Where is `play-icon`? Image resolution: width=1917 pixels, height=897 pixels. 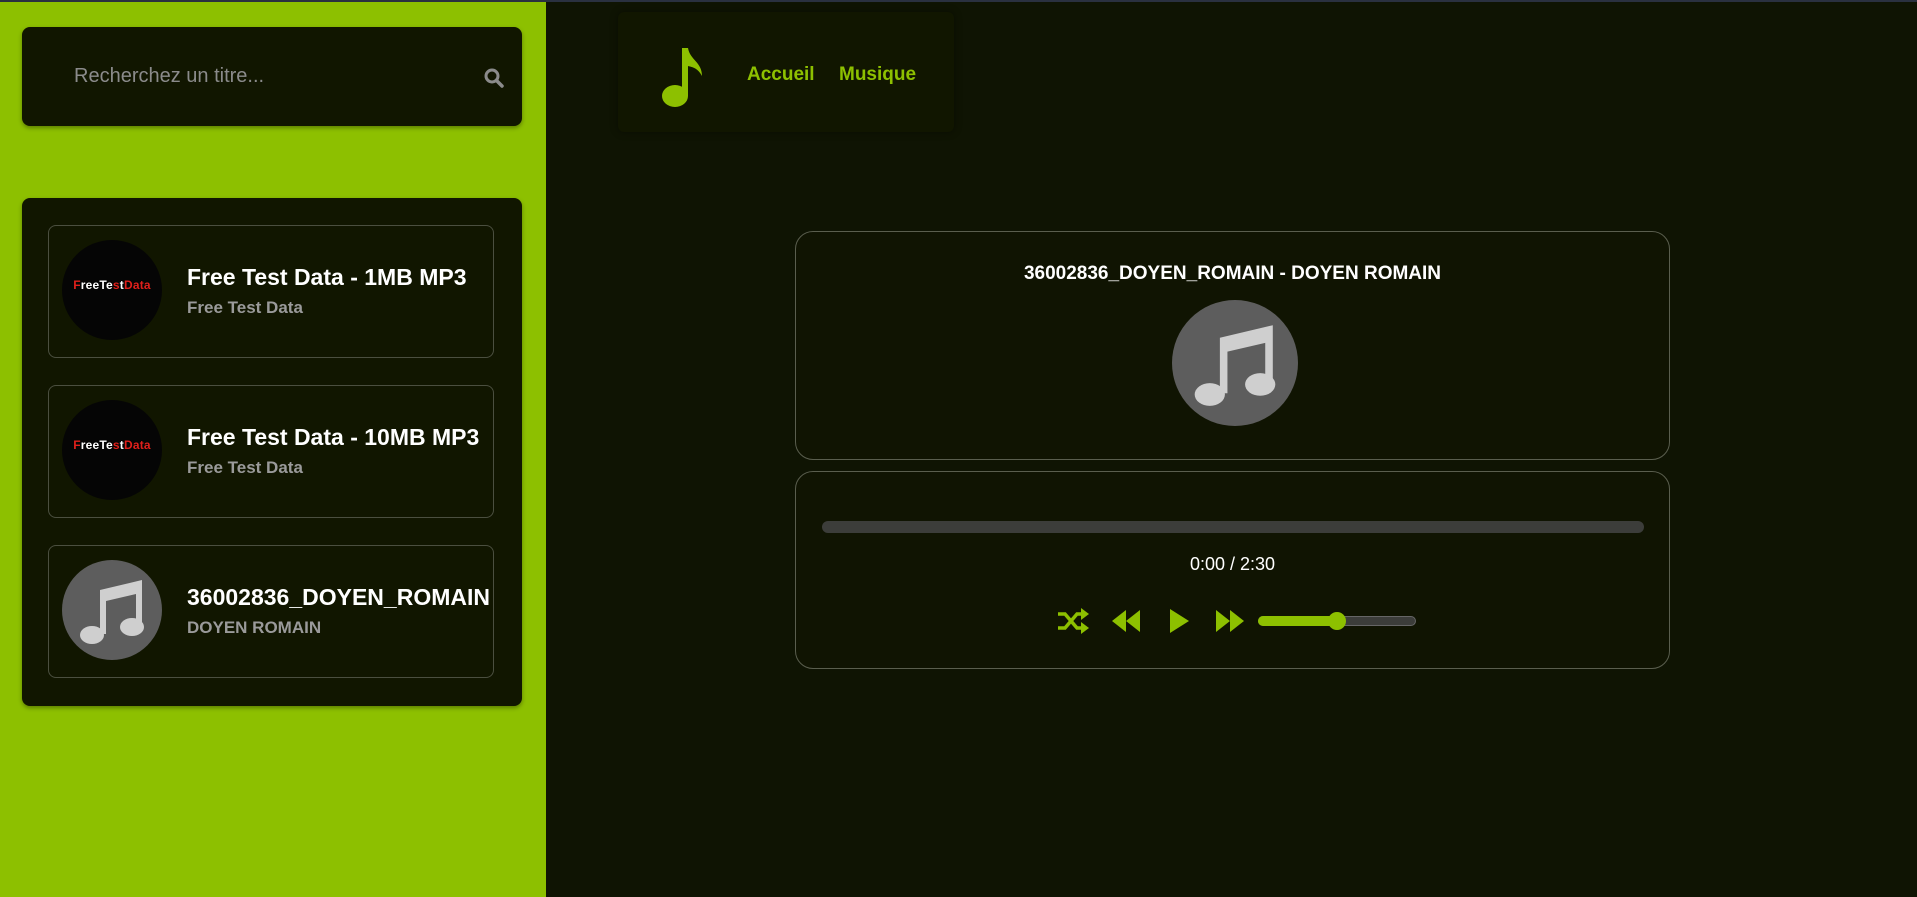
play-icon is located at coordinates (1179, 621).